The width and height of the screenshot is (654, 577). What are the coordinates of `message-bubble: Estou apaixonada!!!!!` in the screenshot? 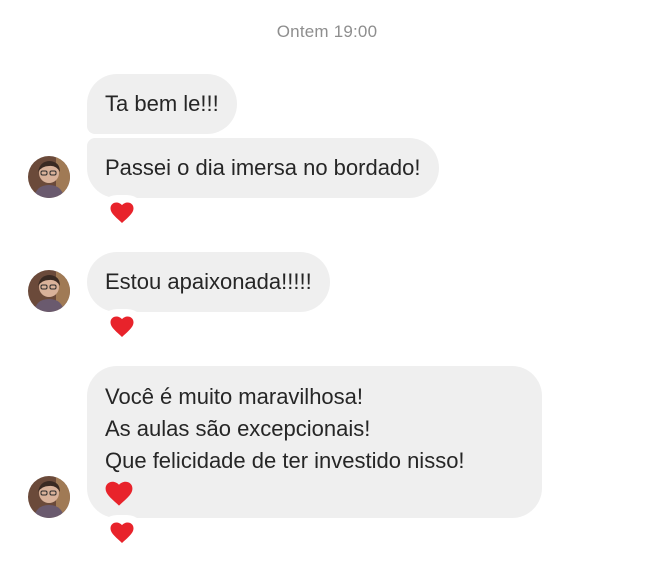 It's located at (208, 282).